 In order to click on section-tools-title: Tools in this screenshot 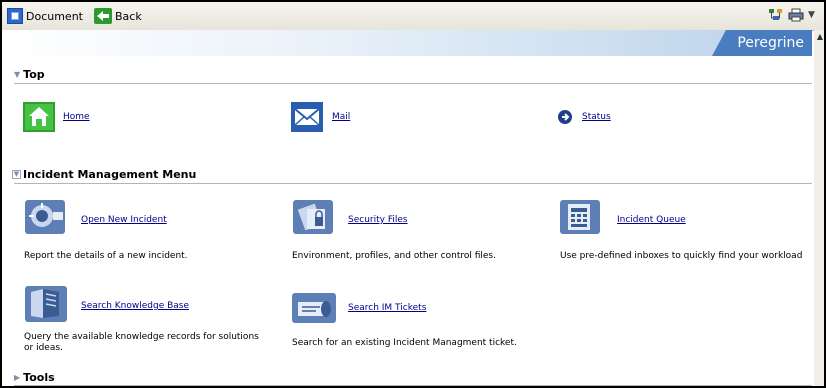, I will do `click(39, 377)`.